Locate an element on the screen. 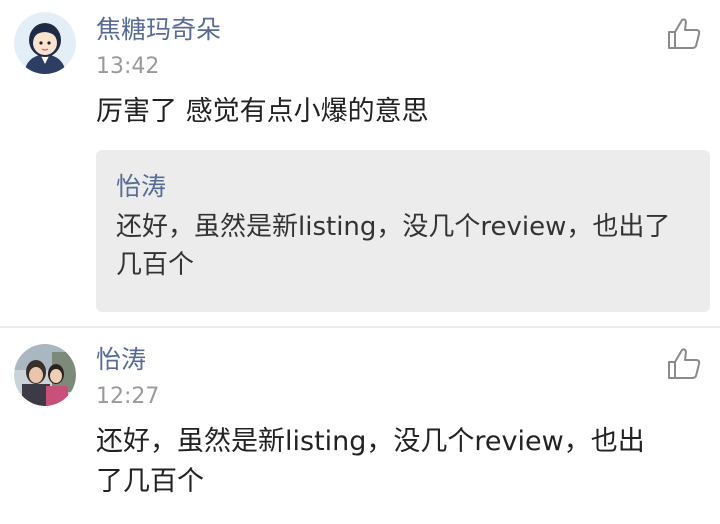  comment-username: 焦糖玛奇朵 is located at coordinates (158, 30).